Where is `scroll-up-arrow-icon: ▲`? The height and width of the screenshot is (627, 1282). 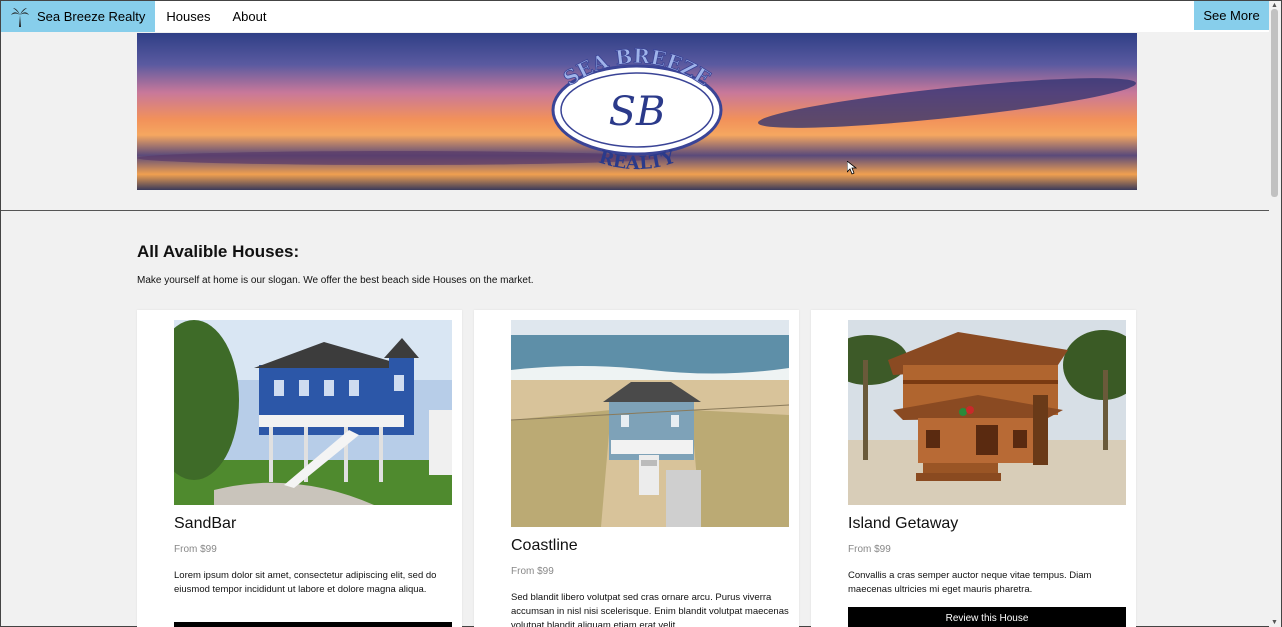
scroll-up-arrow-icon: ▲ is located at coordinates (1274, 5).